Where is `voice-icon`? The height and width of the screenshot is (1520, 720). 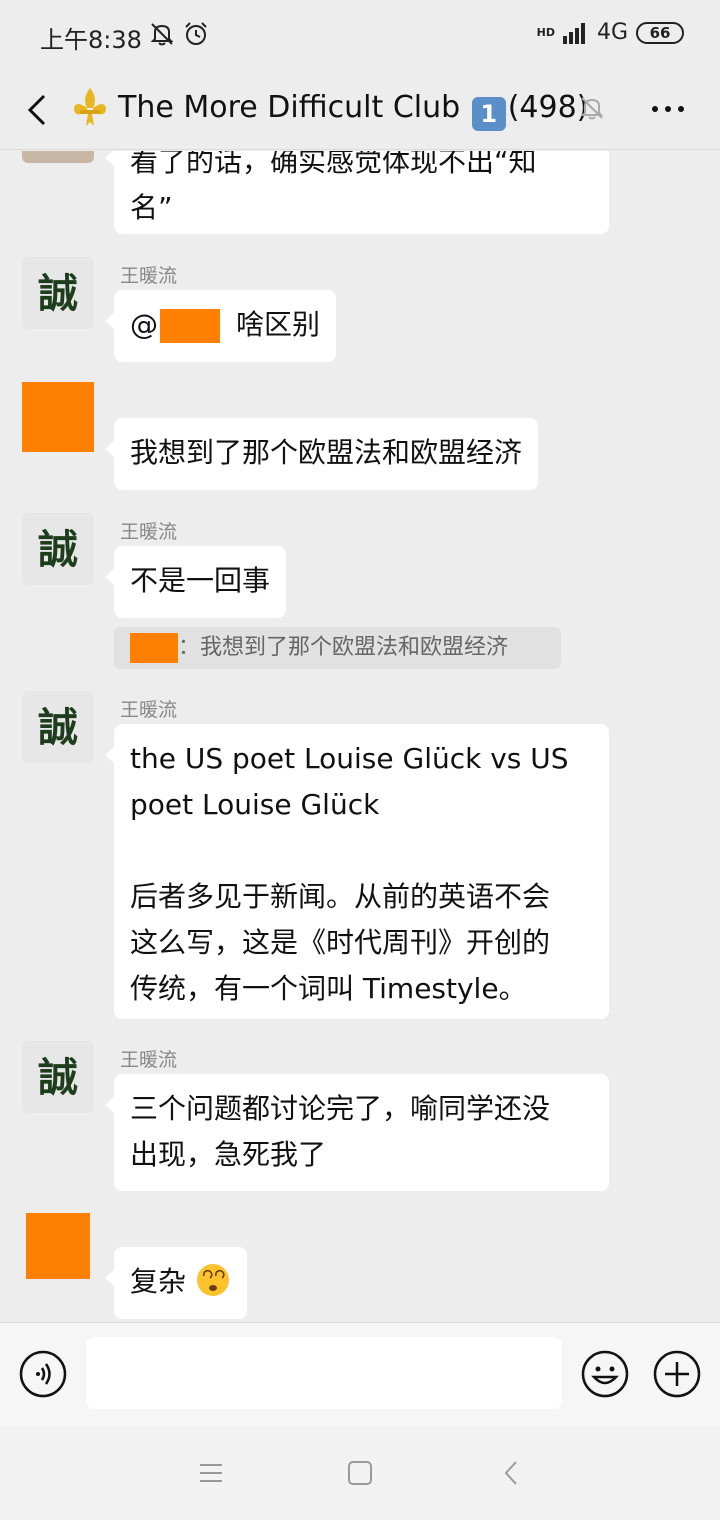
voice-icon is located at coordinates (43, 1374).